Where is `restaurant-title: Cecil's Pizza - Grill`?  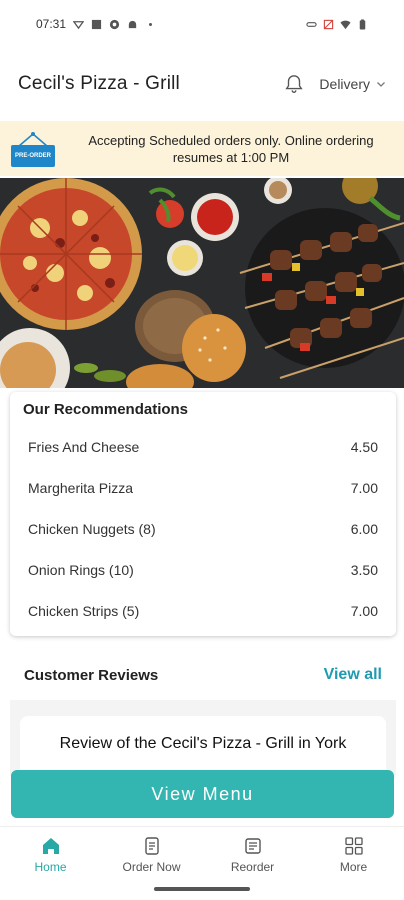 restaurant-title: Cecil's Pizza - Grill is located at coordinates (99, 83).